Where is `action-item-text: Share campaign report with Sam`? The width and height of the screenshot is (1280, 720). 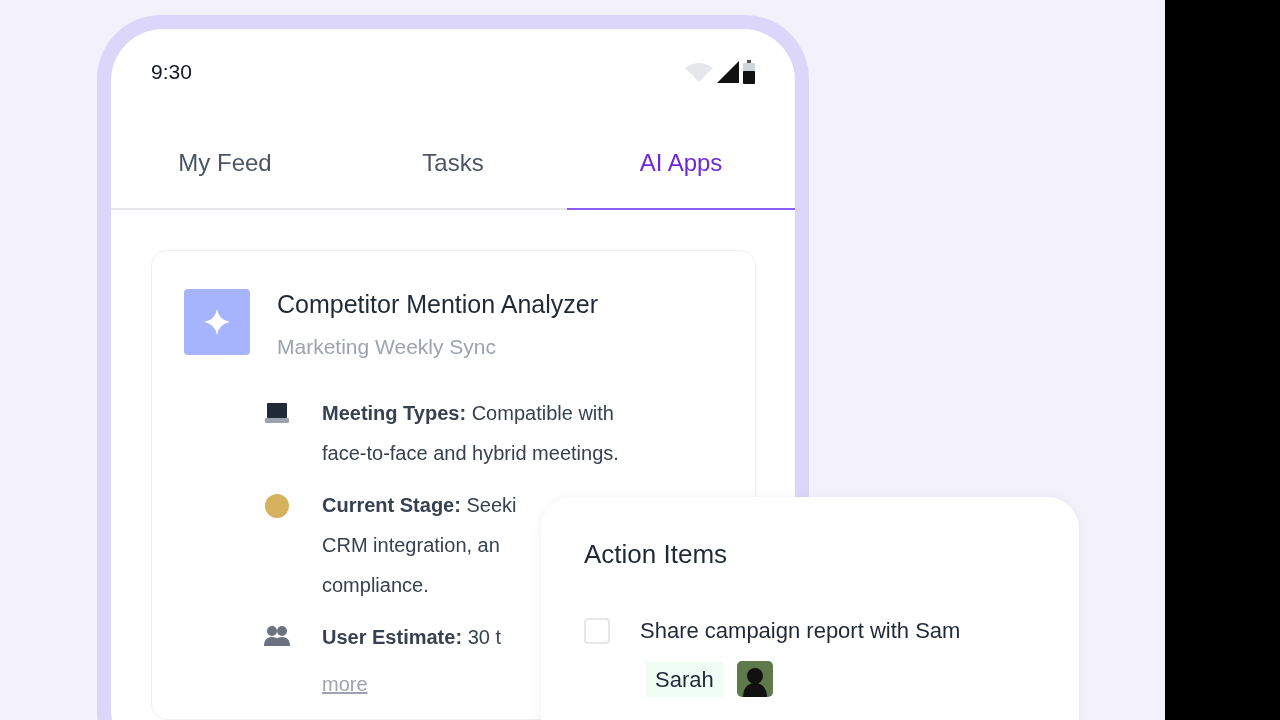 action-item-text: Share campaign report with Sam is located at coordinates (800, 631).